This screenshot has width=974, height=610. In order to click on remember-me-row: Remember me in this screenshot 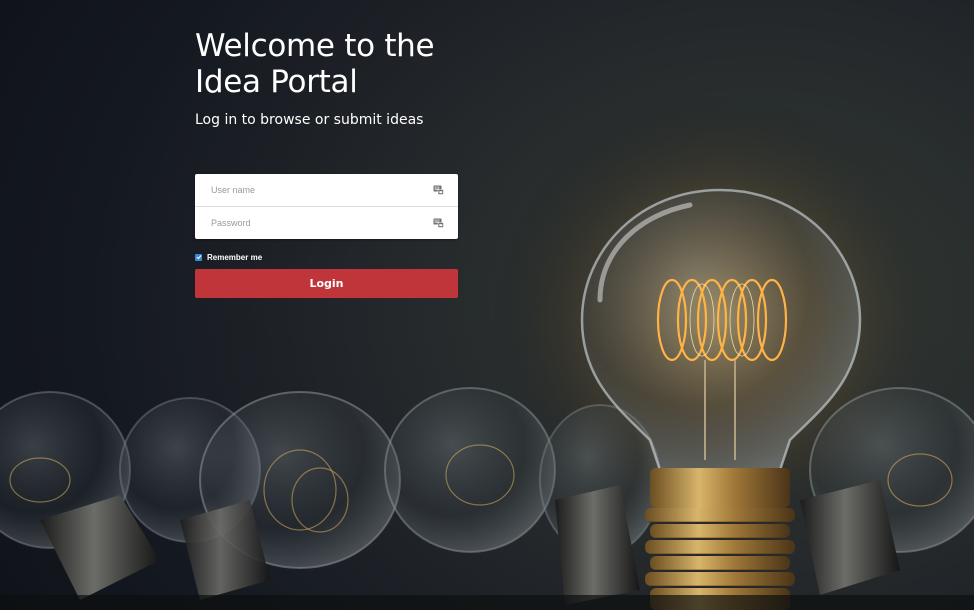, I will do `click(326, 257)`.